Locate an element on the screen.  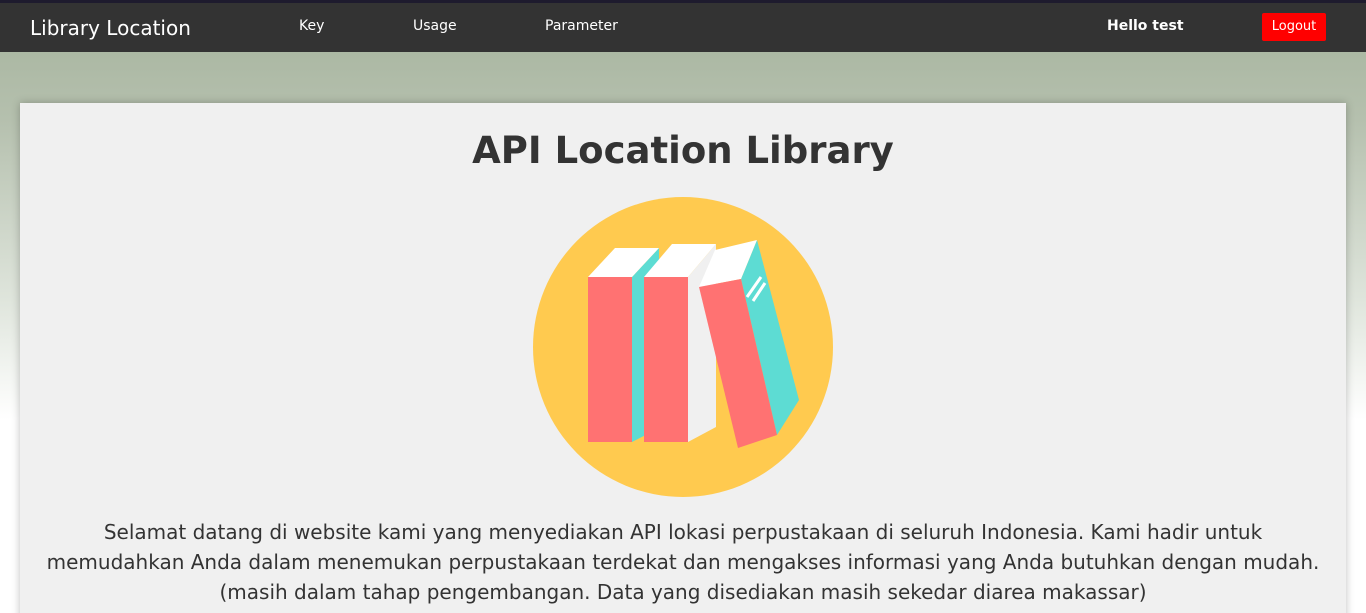
brand-link: Library Location is located at coordinates (110, 28).